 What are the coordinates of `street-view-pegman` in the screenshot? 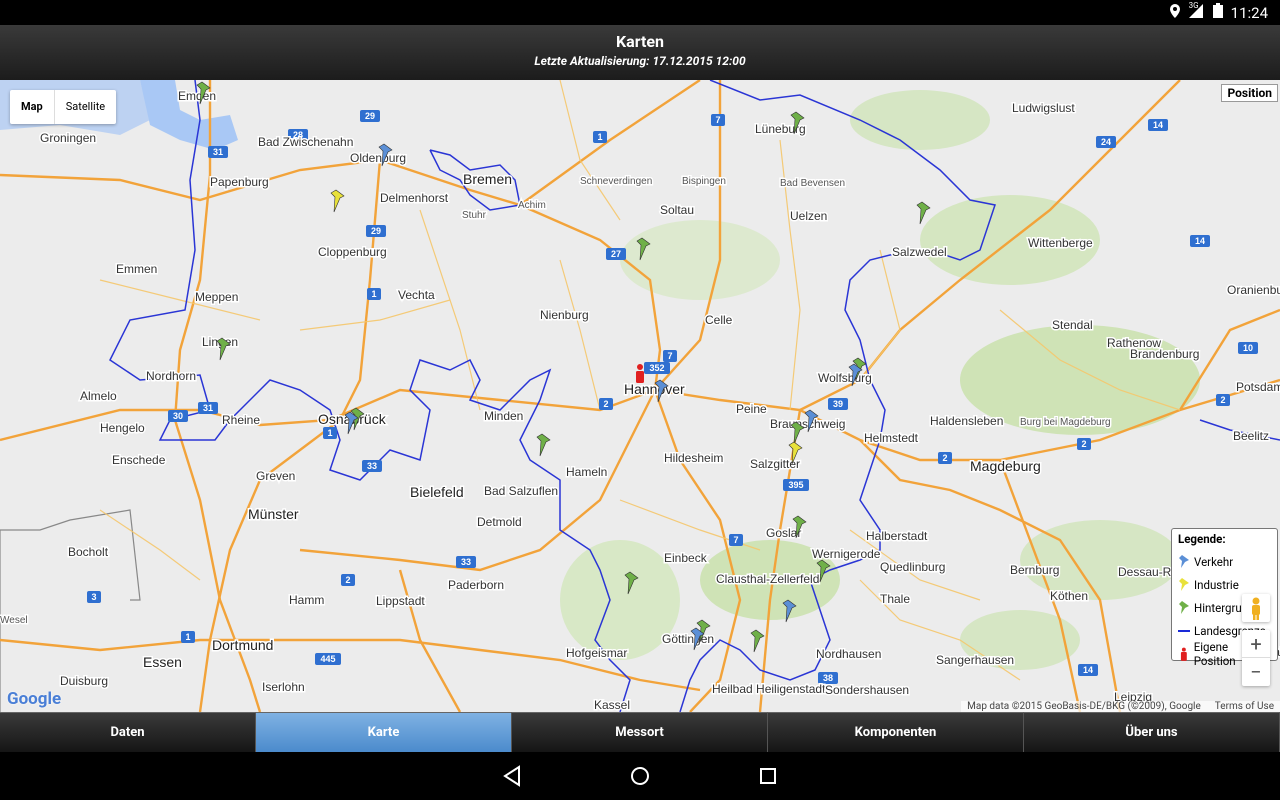 It's located at (1256, 608).